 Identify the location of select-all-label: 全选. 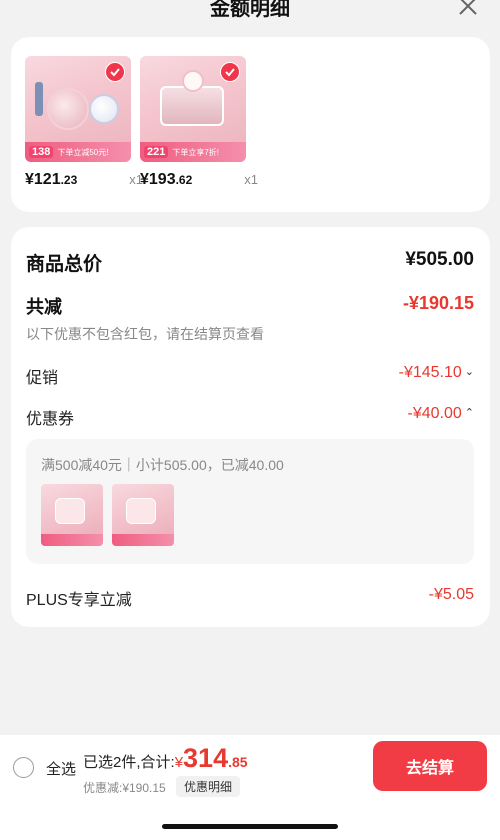
(61, 768).